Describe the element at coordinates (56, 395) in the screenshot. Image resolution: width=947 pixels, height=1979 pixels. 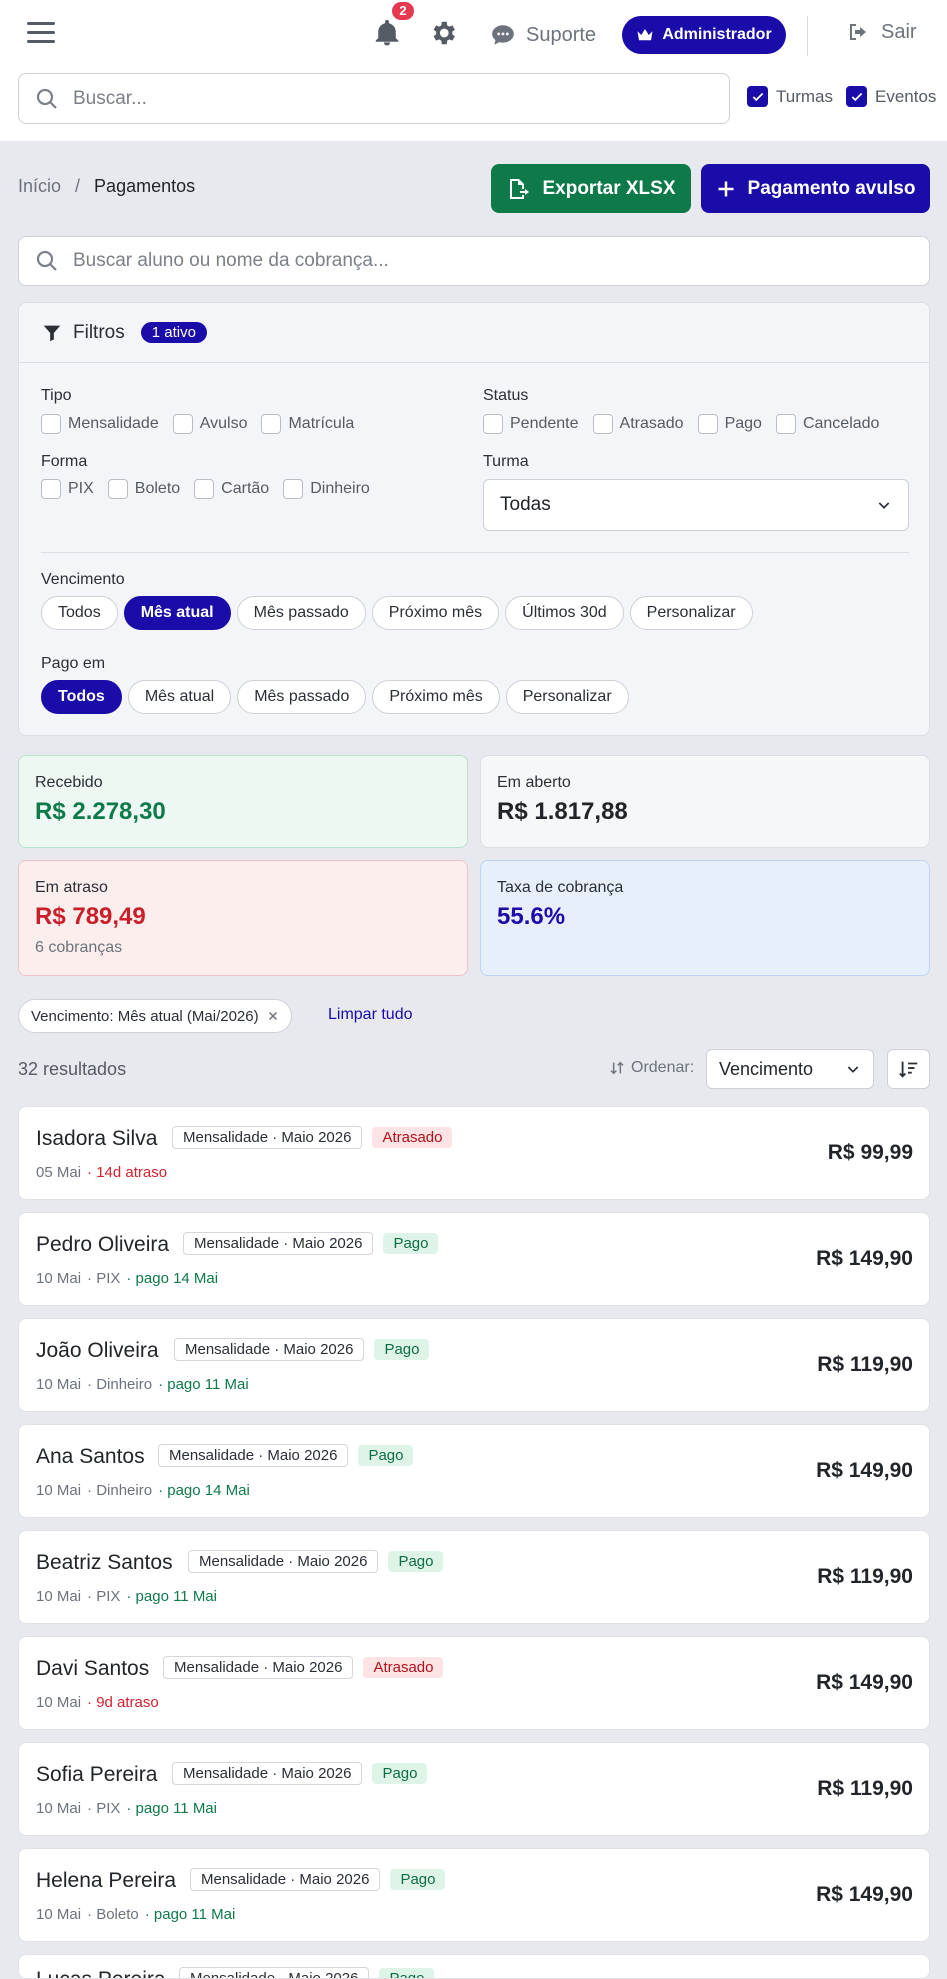
I see `tipo-label: Tipo` at that location.